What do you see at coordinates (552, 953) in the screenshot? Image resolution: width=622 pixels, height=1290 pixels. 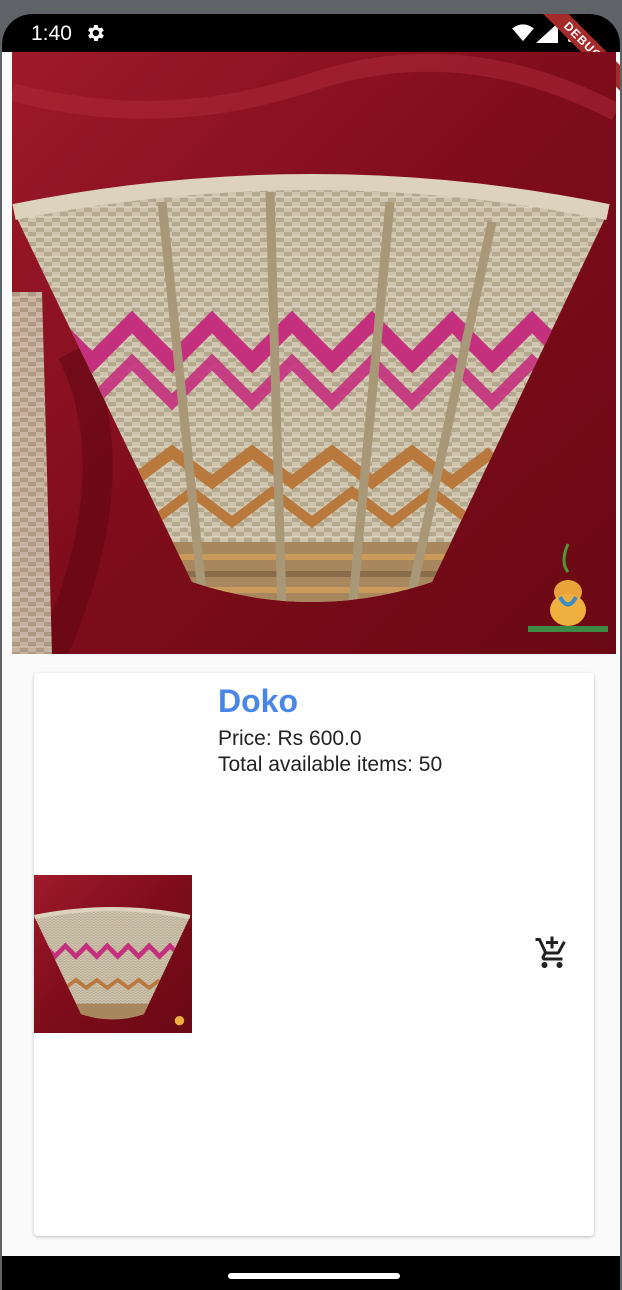 I see `add-shopping-cart-icon` at bounding box center [552, 953].